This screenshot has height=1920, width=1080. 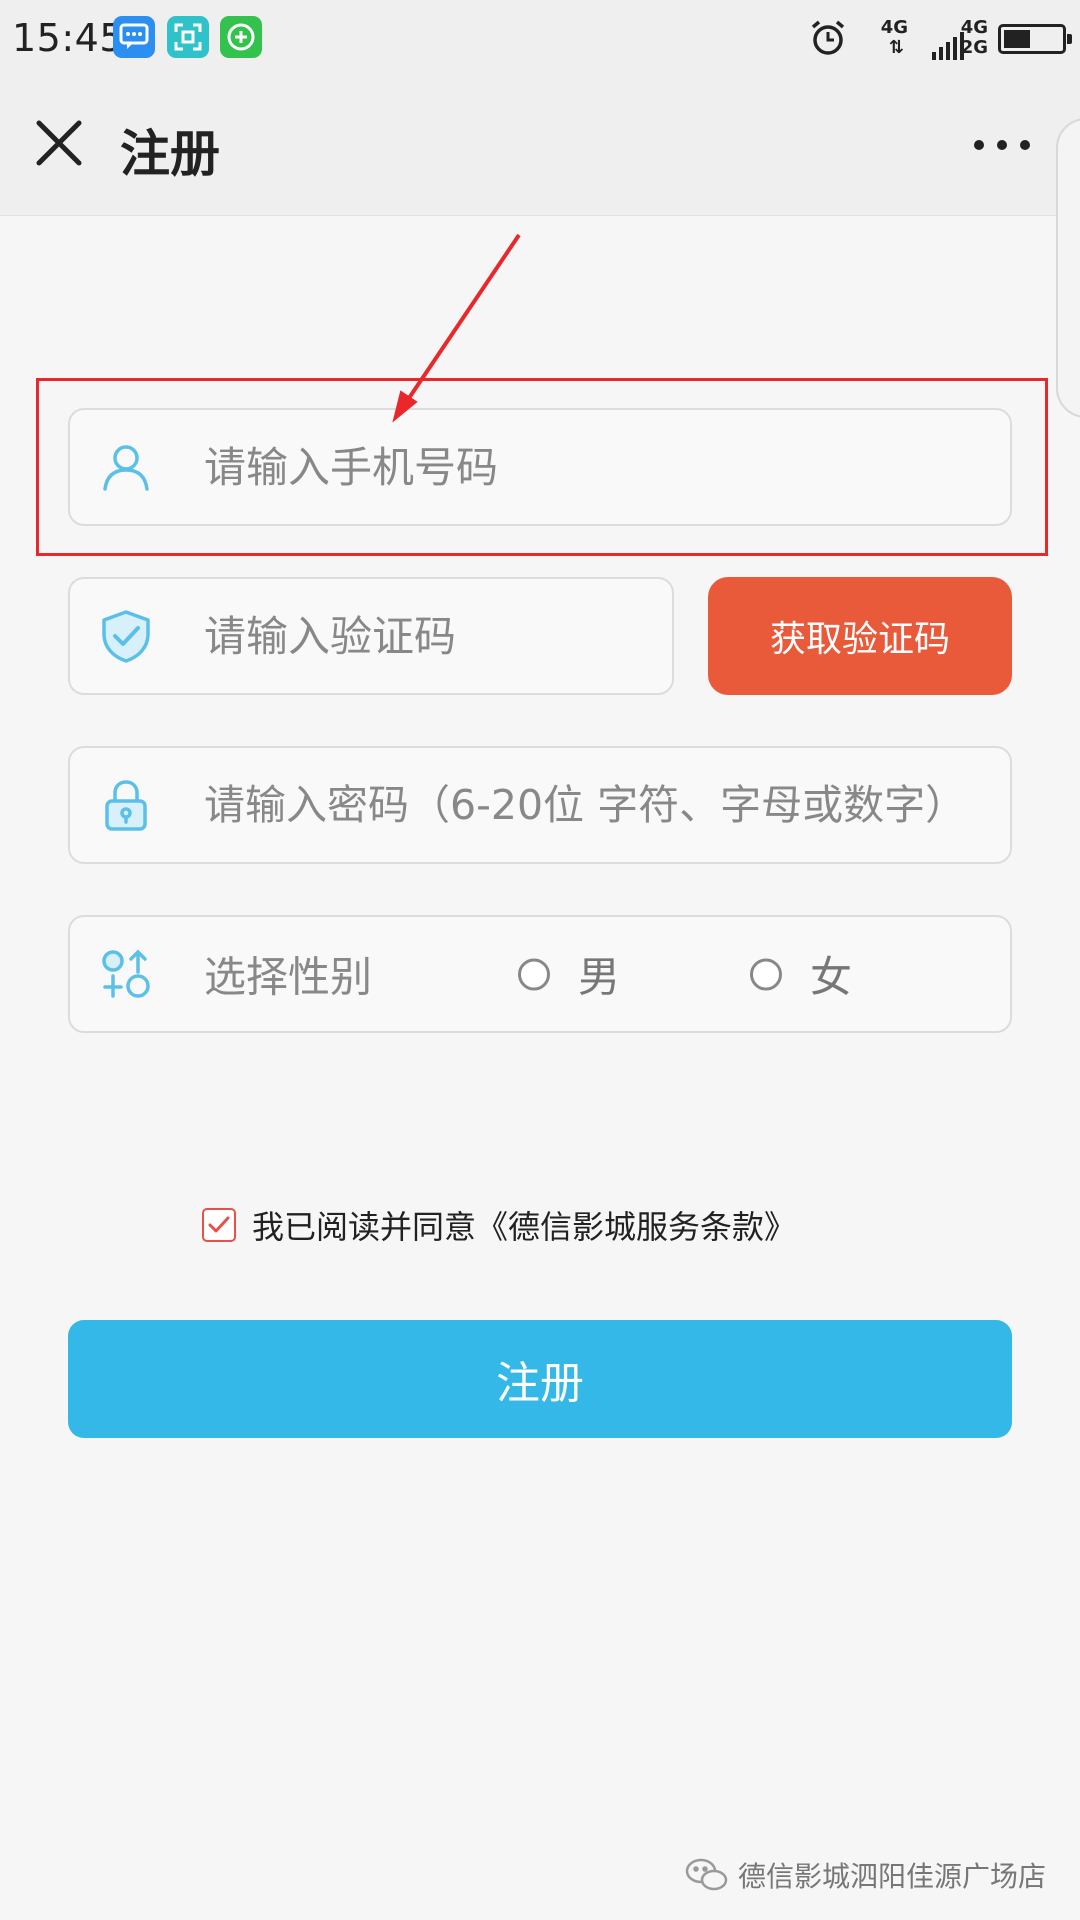 I want to click on more-button, so click(x=1002, y=145).